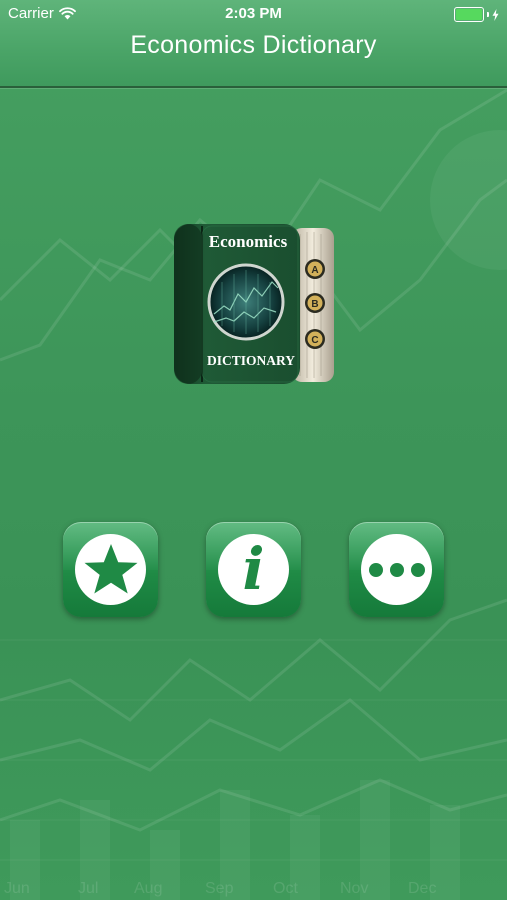 This screenshot has width=507, height=900. I want to click on battery-fill, so click(469, 14).